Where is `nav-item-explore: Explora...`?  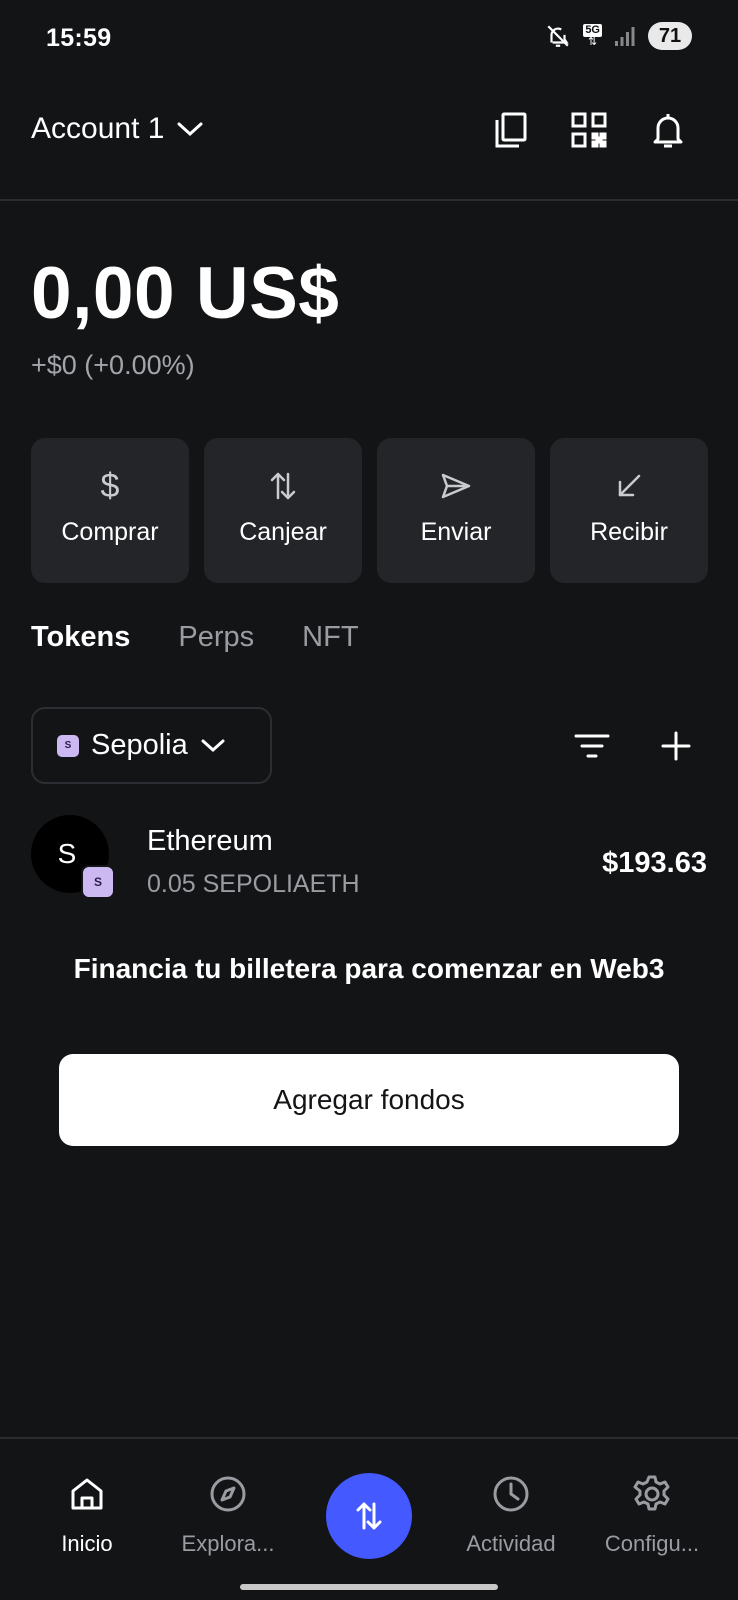
nav-item-explore: Explora... is located at coordinates (228, 1515).